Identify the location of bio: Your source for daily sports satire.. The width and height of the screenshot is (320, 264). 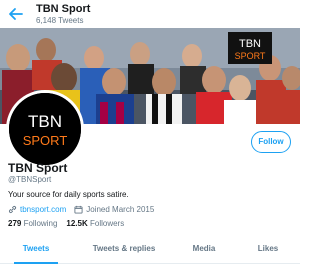
(68, 194).